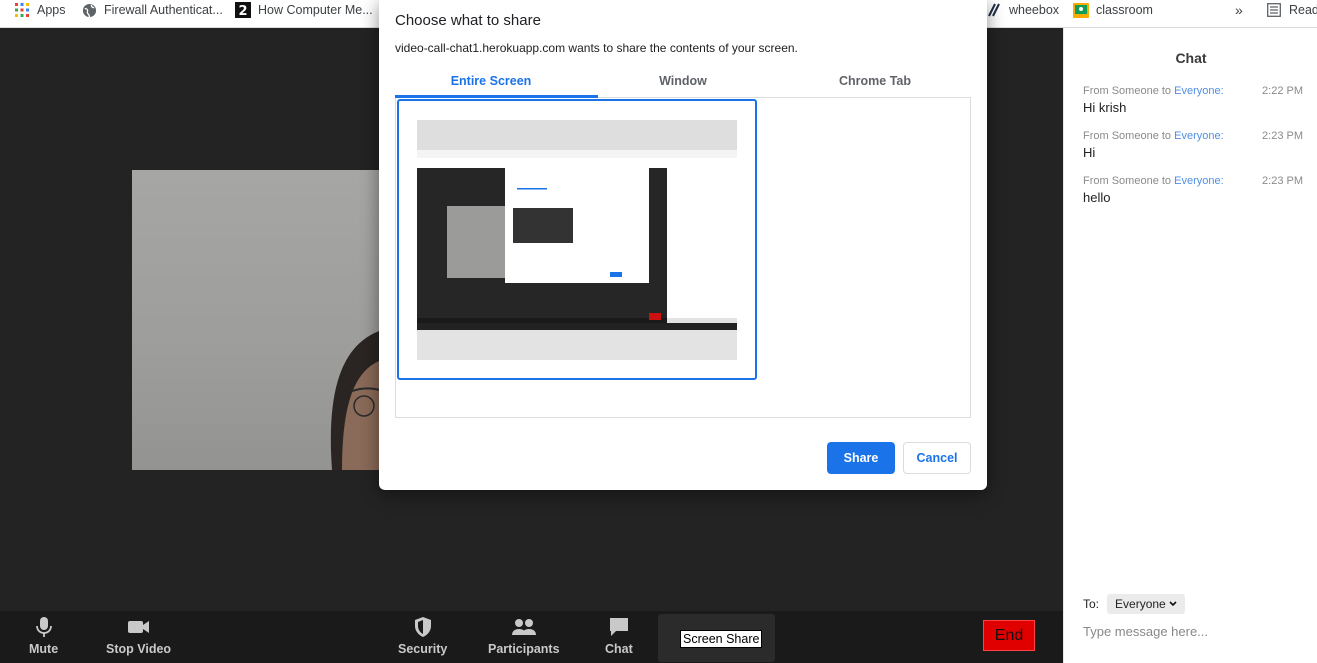 The image size is (1317, 663). I want to click on bookmarks-overflow-button: », so click(1239, 10).